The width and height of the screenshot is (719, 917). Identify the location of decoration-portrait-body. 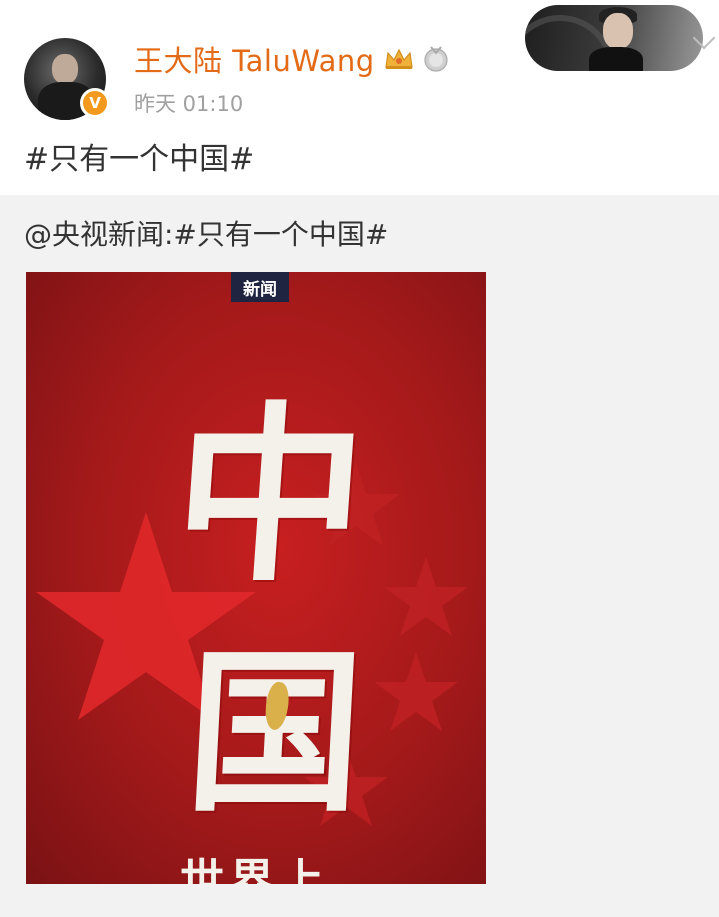
(616, 59).